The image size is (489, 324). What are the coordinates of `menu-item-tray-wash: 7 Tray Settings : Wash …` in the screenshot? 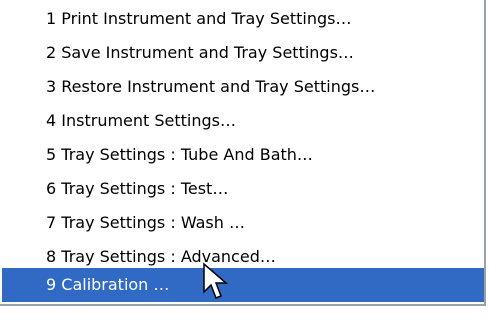 It's located at (243, 223).